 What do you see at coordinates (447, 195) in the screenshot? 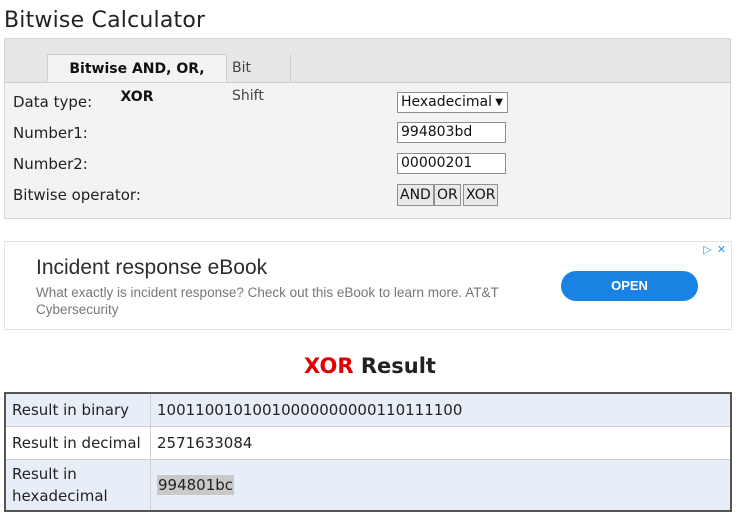
I see `or-button: OR` at bounding box center [447, 195].